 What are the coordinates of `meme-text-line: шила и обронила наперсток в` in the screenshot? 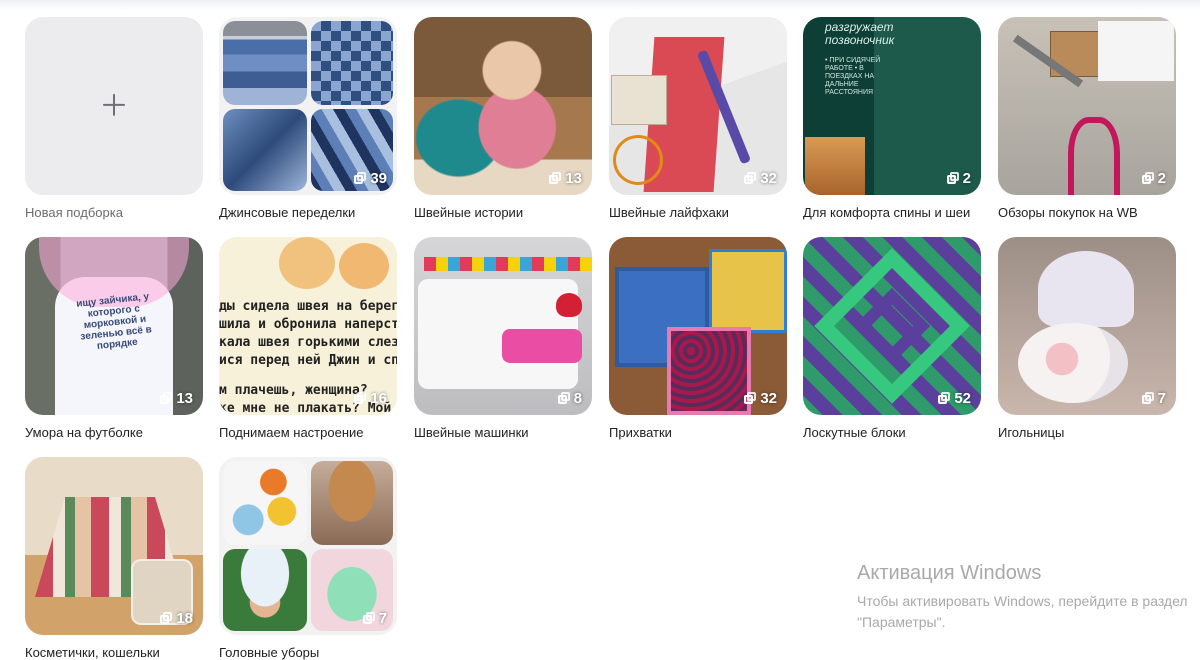 It's located at (308, 324).